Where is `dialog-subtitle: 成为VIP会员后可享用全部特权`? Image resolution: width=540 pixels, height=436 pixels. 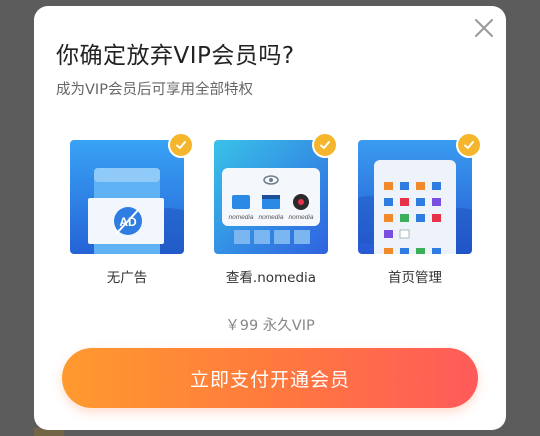
dialog-subtitle: 成为VIP会员后可享用全部特权 is located at coordinates (154, 90).